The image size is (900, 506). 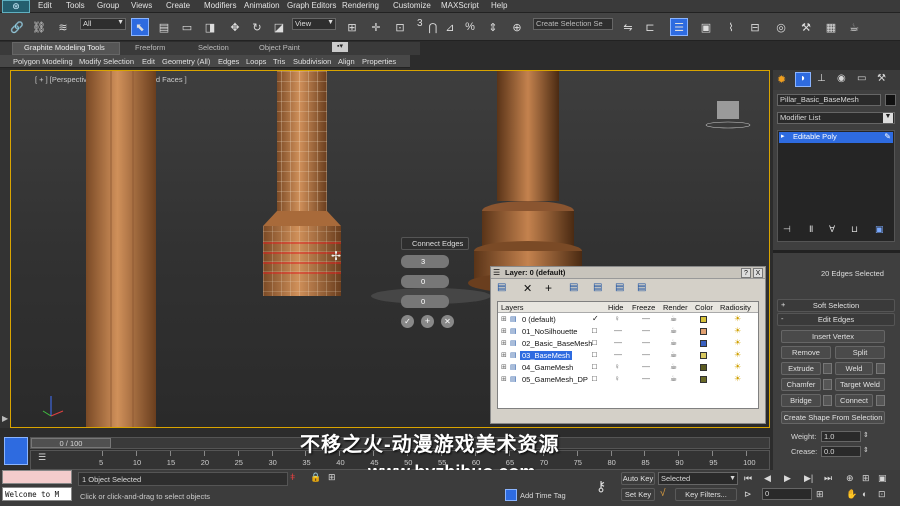 I want to click on maximize-viewport-icon: ⊡, so click(x=882, y=494).